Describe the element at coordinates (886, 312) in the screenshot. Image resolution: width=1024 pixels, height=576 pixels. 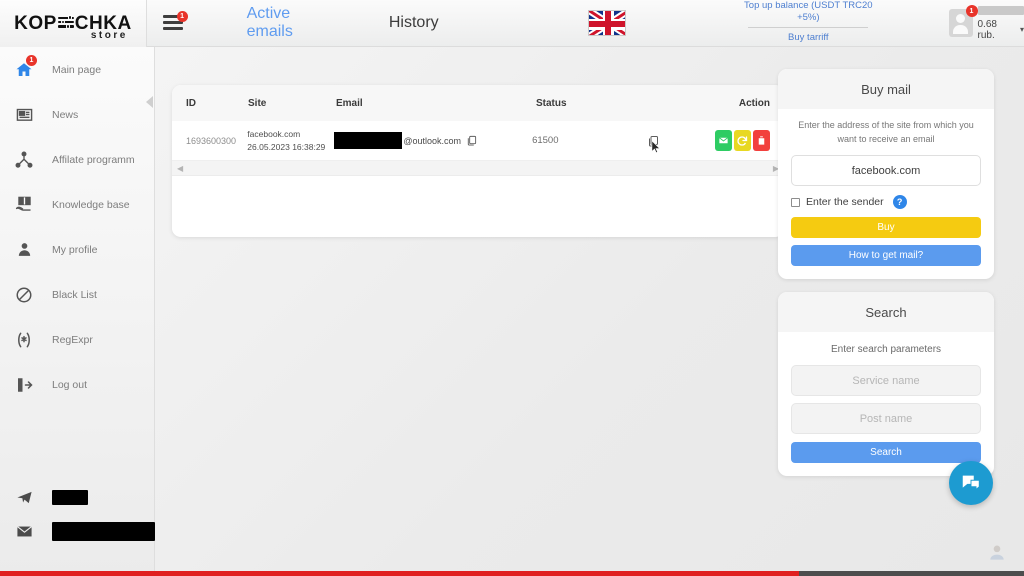
I see `search-title: Search` at that location.